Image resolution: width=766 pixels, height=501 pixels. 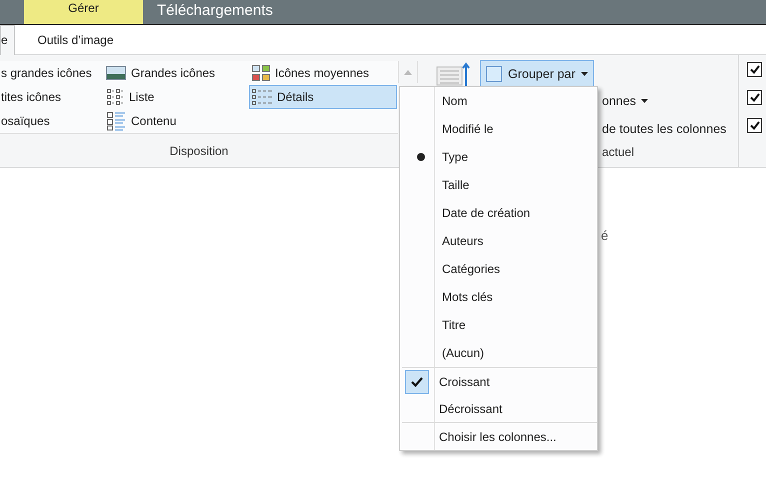 What do you see at coordinates (537, 73) in the screenshot?
I see `group-by-button: Grouper par` at bounding box center [537, 73].